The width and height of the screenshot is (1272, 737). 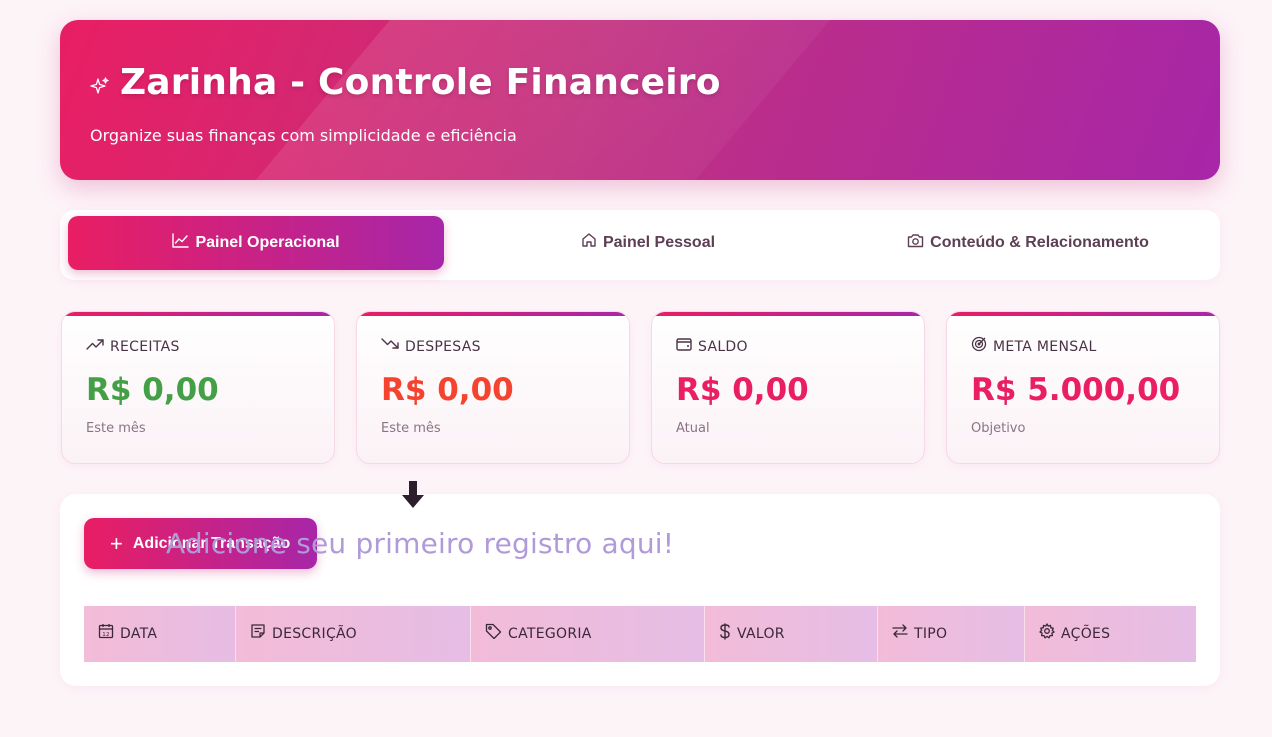 What do you see at coordinates (314, 634) in the screenshot?
I see `column-label: DESCRIÇÃO` at bounding box center [314, 634].